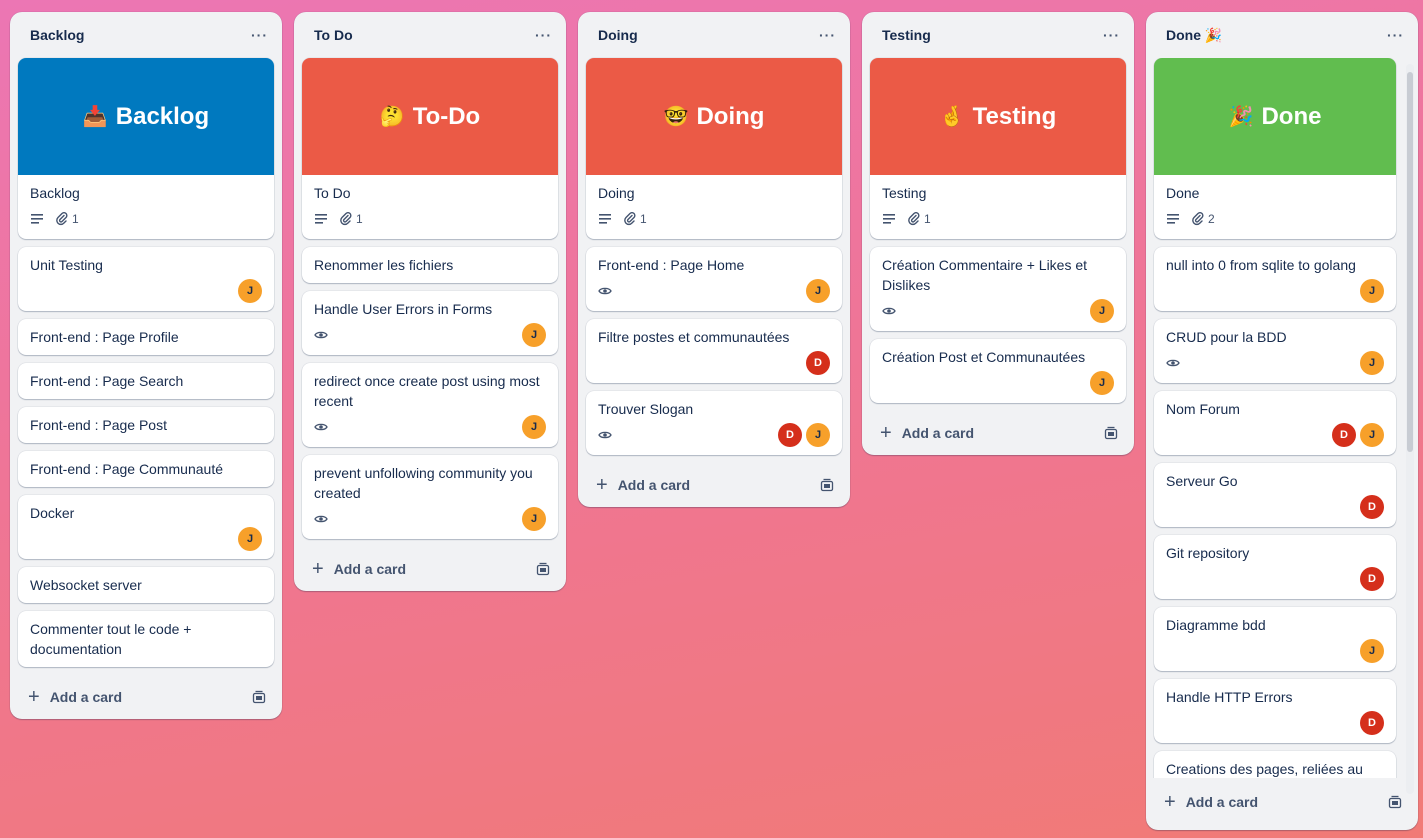  I want to click on list-header: Testing ···, so click(998, 35).